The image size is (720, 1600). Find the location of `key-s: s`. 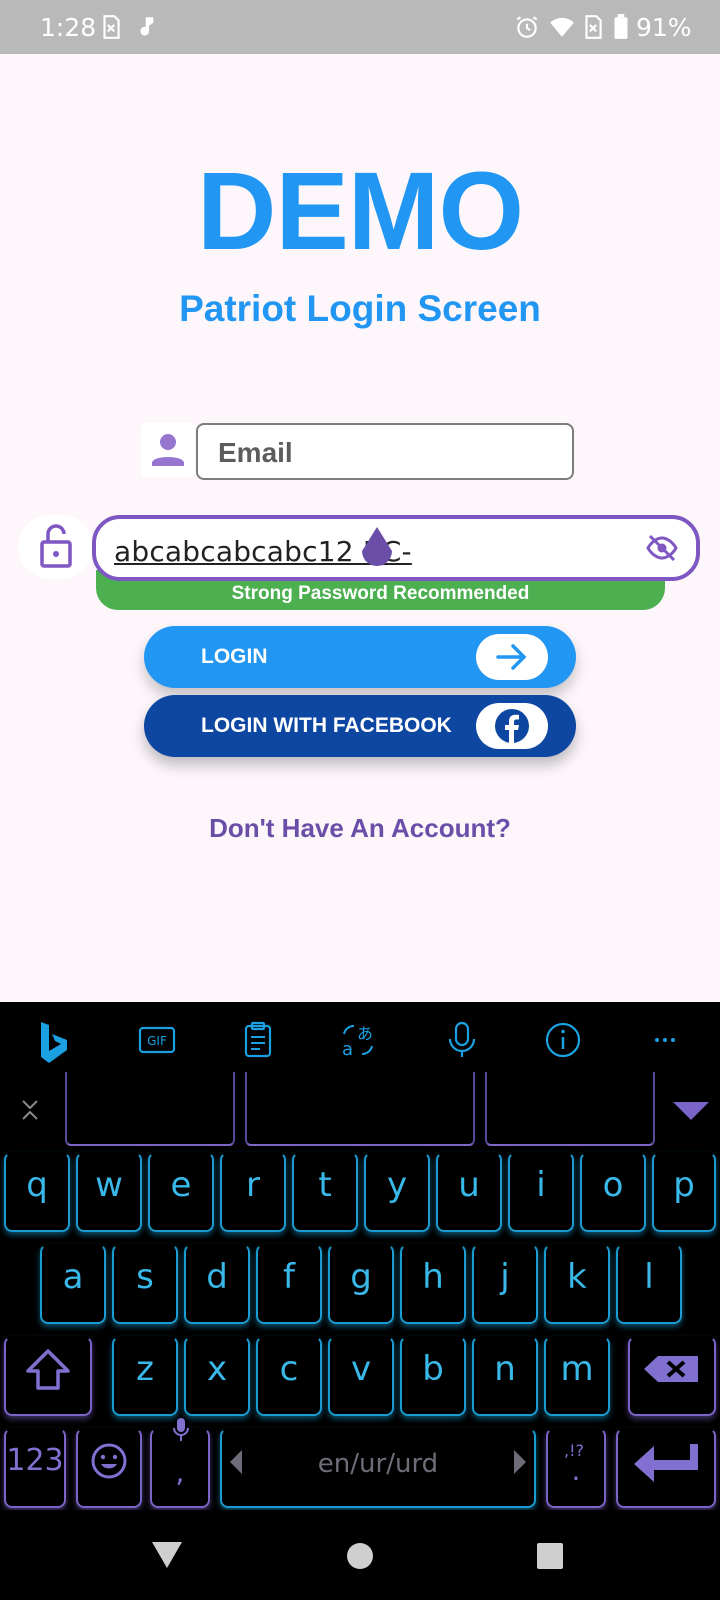

key-s: s is located at coordinates (145, 1284).